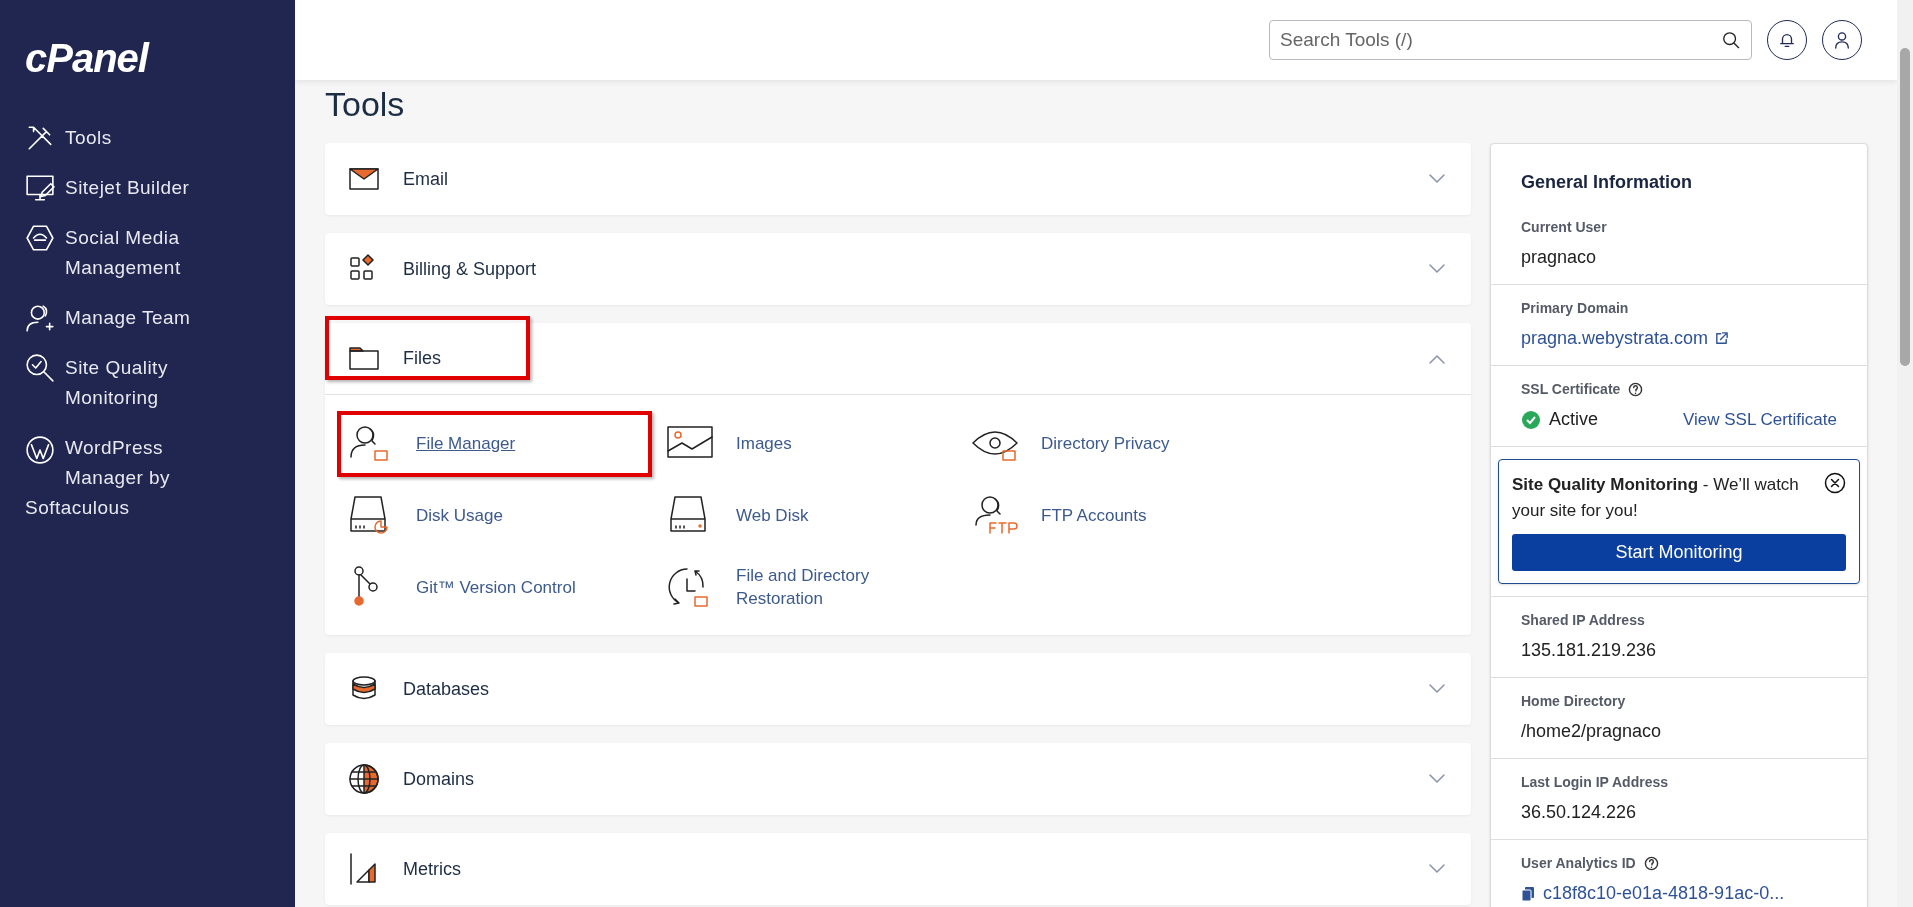 The height and width of the screenshot is (907, 1913). I want to click on domain-link: pragna.webystrata.com, so click(1615, 338).